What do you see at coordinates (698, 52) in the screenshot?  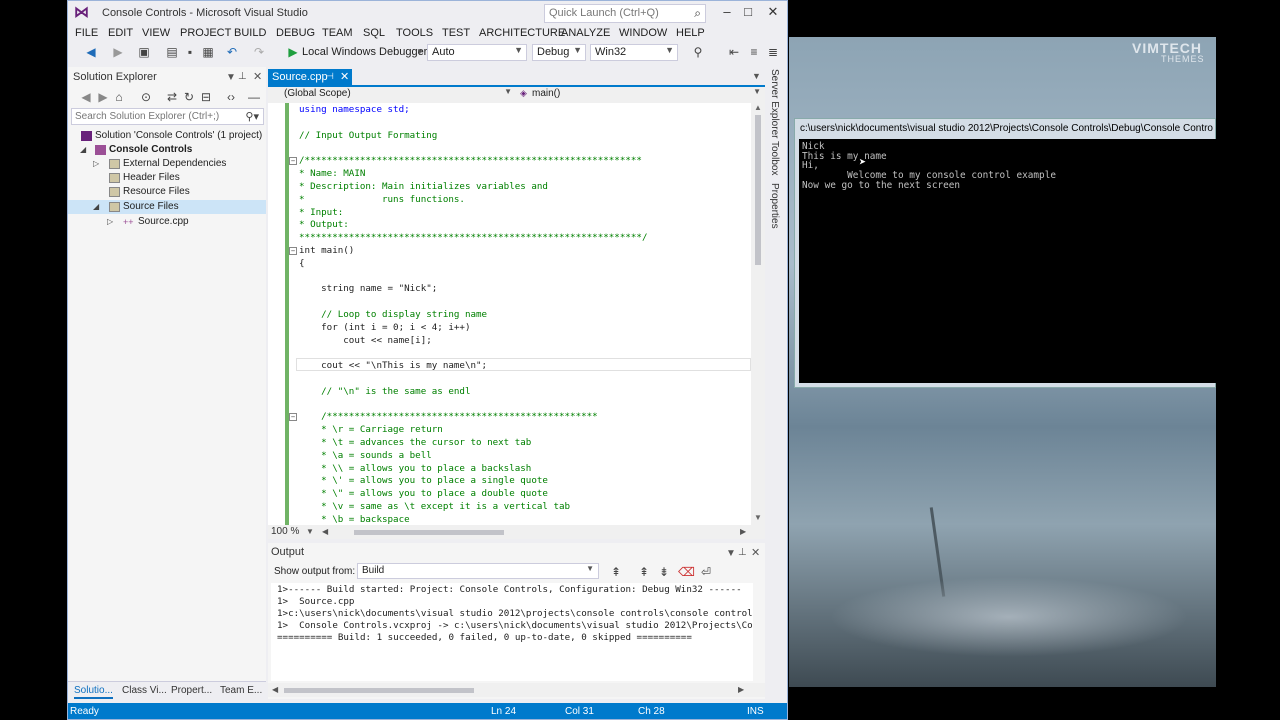 I see `find-icon: ⚲` at bounding box center [698, 52].